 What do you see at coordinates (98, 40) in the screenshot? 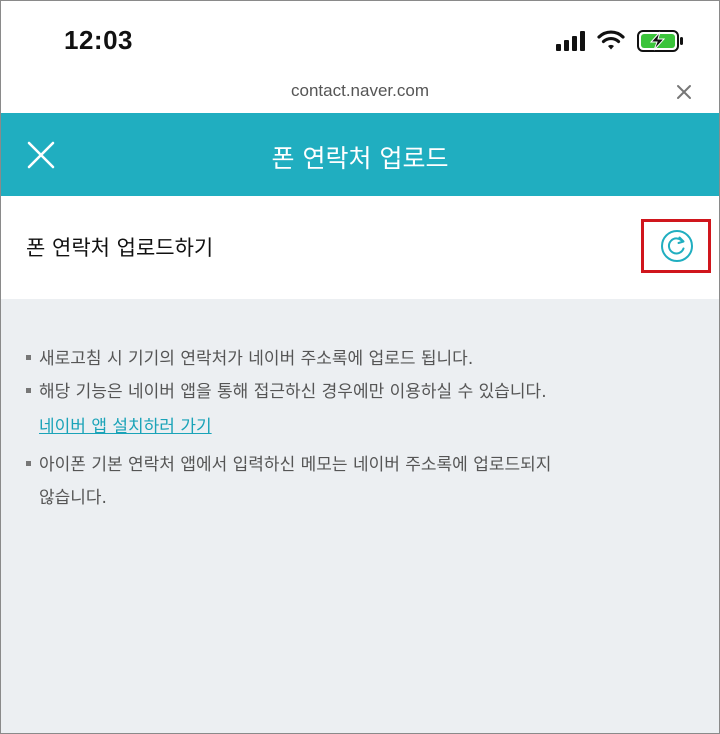
I see `status-time: 12:03` at bounding box center [98, 40].